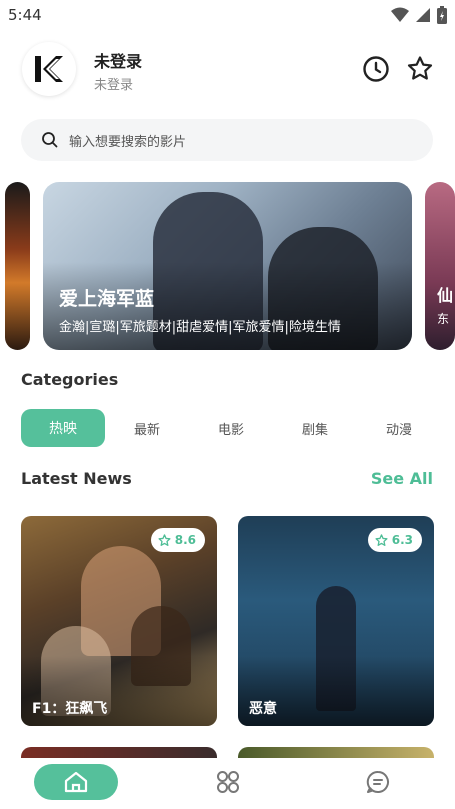 This screenshot has width=455, height=809. What do you see at coordinates (185, 540) in the screenshot?
I see `rating-value: 8.6` at bounding box center [185, 540].